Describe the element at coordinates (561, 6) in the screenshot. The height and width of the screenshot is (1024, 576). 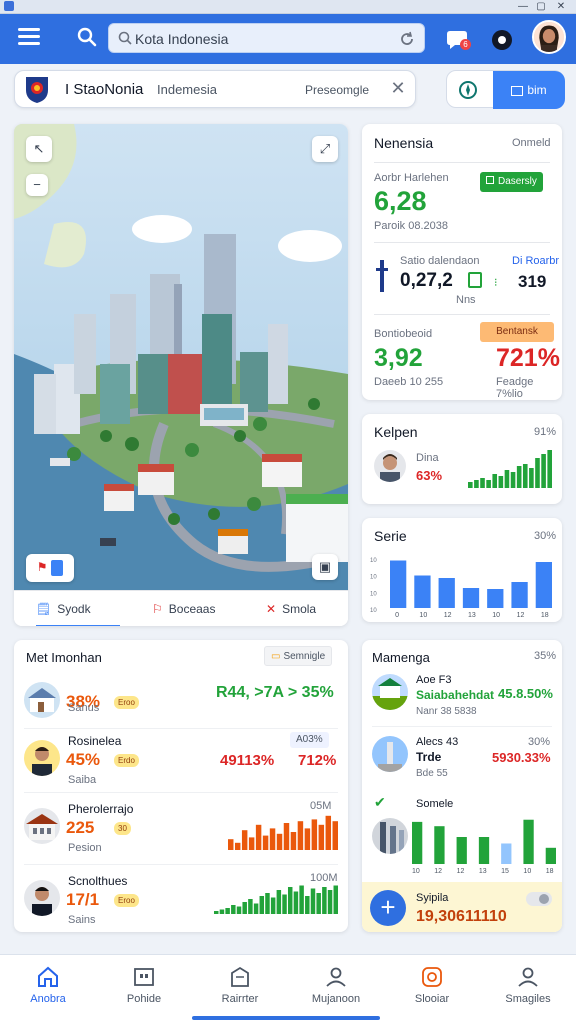
I see `close-window-button: ✕` at that location.